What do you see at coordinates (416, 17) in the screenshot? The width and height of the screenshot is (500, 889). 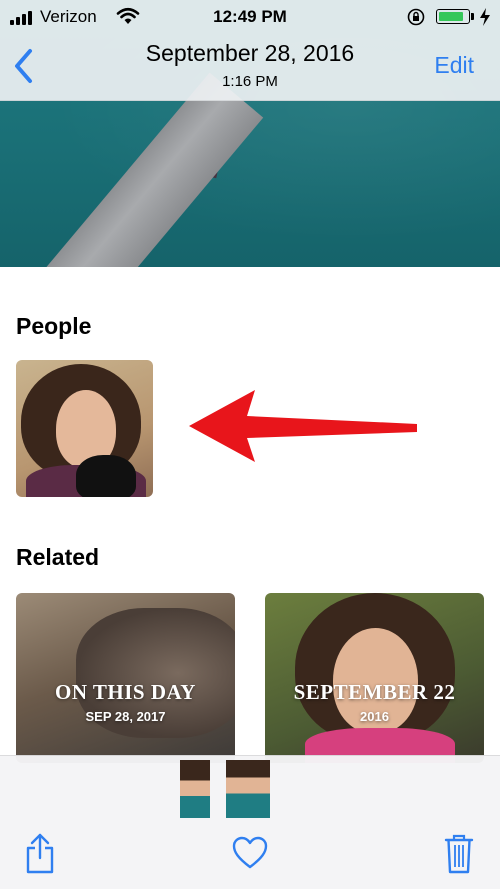 I see `orientation-lock-icon` at bounding box center [416, 17].